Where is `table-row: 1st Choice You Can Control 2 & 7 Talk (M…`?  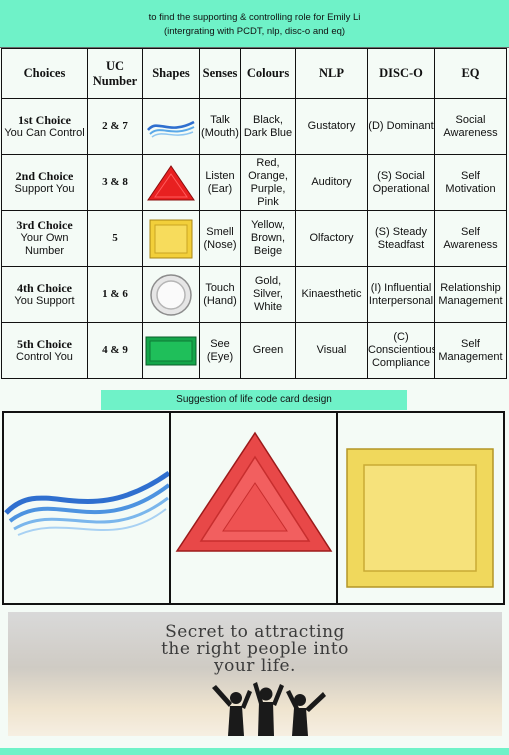
table-row: 1st Choice You Can Control 2 & 7 Talk (M… is located at coordinates (254, 126).